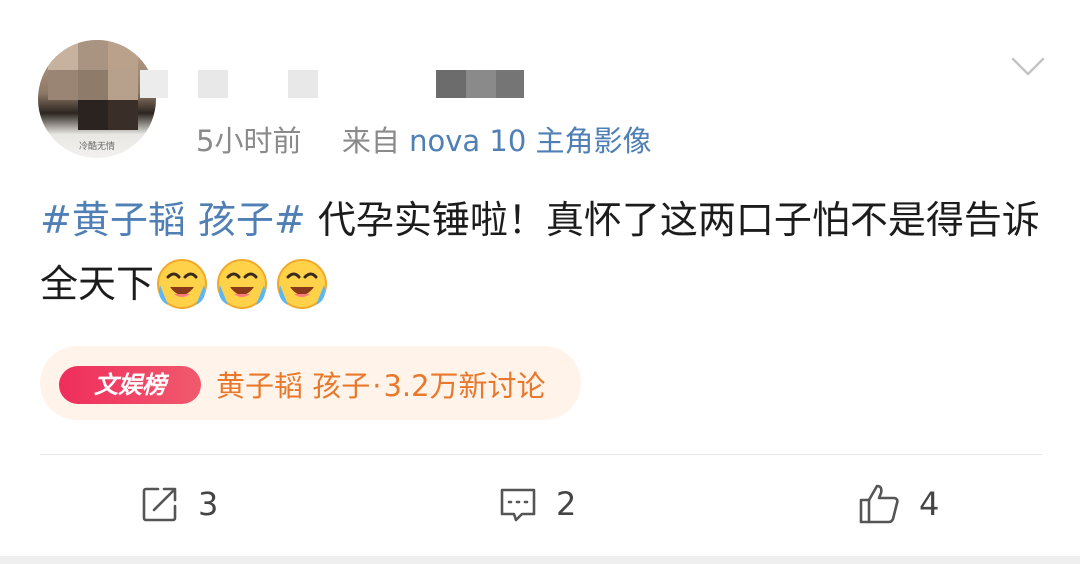 The image size is (1080, 564). What do you see at coordinates (537, 504) in the screenshot?
I see `comment-button: 2` at bounding box center [537, 504].